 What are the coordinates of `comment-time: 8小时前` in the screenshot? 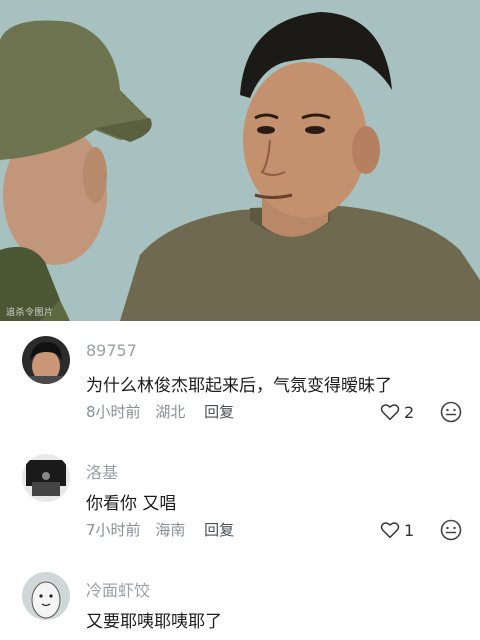 It's located at (113, 412).